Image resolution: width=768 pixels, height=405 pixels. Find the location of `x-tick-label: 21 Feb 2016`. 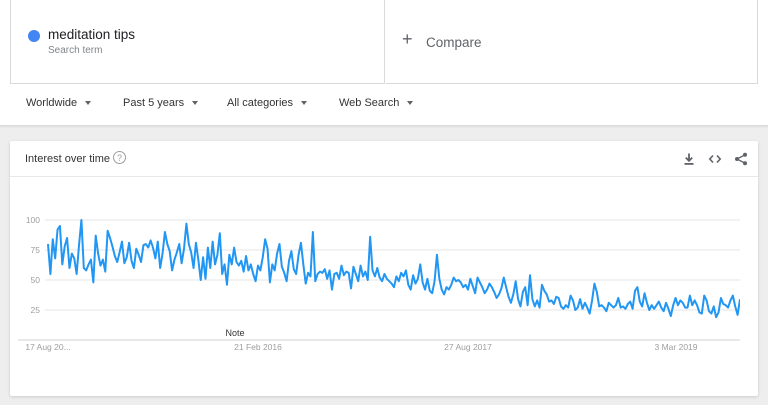

x-tick-label: 21 Feb 2016 is located at coordinates (258, 347).